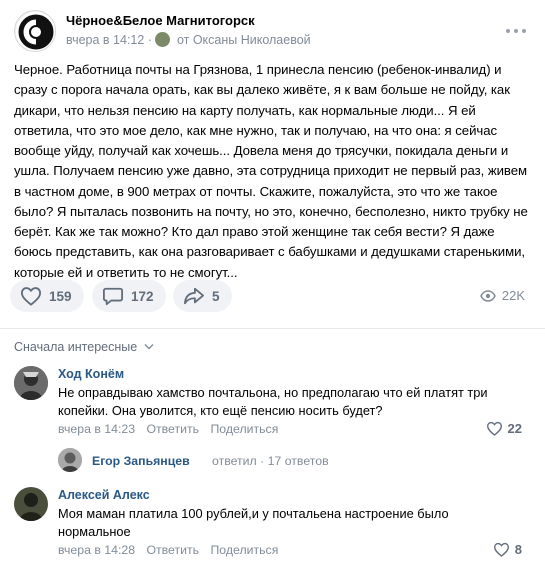  I want to click on views-counter: 22K, so click(502, 295).